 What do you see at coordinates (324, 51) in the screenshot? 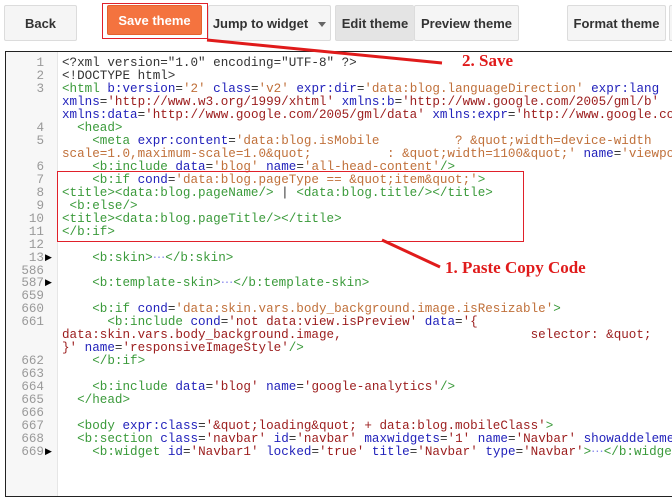
I see `save-arrow-line` at bounding box center [324, 51].